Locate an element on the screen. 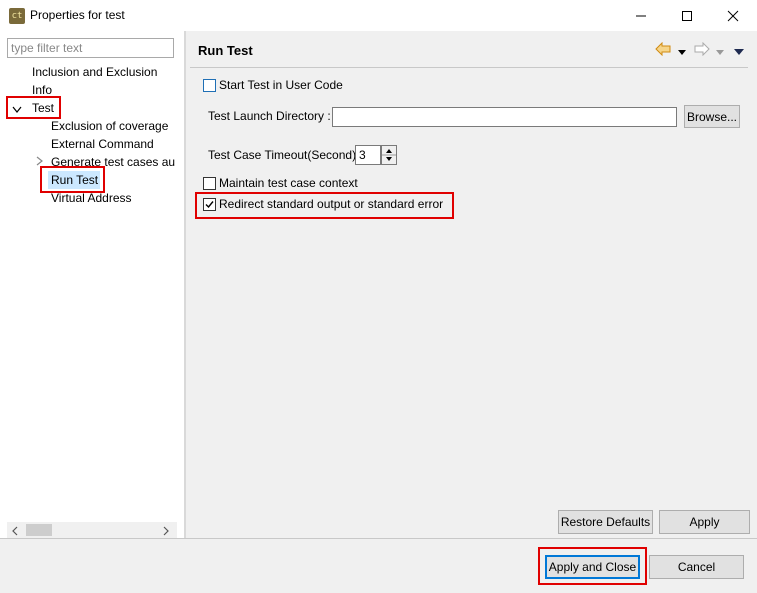 The width and height of the screenshot is (757, 593). app-icon: ct is located at coordinates (17, 16).